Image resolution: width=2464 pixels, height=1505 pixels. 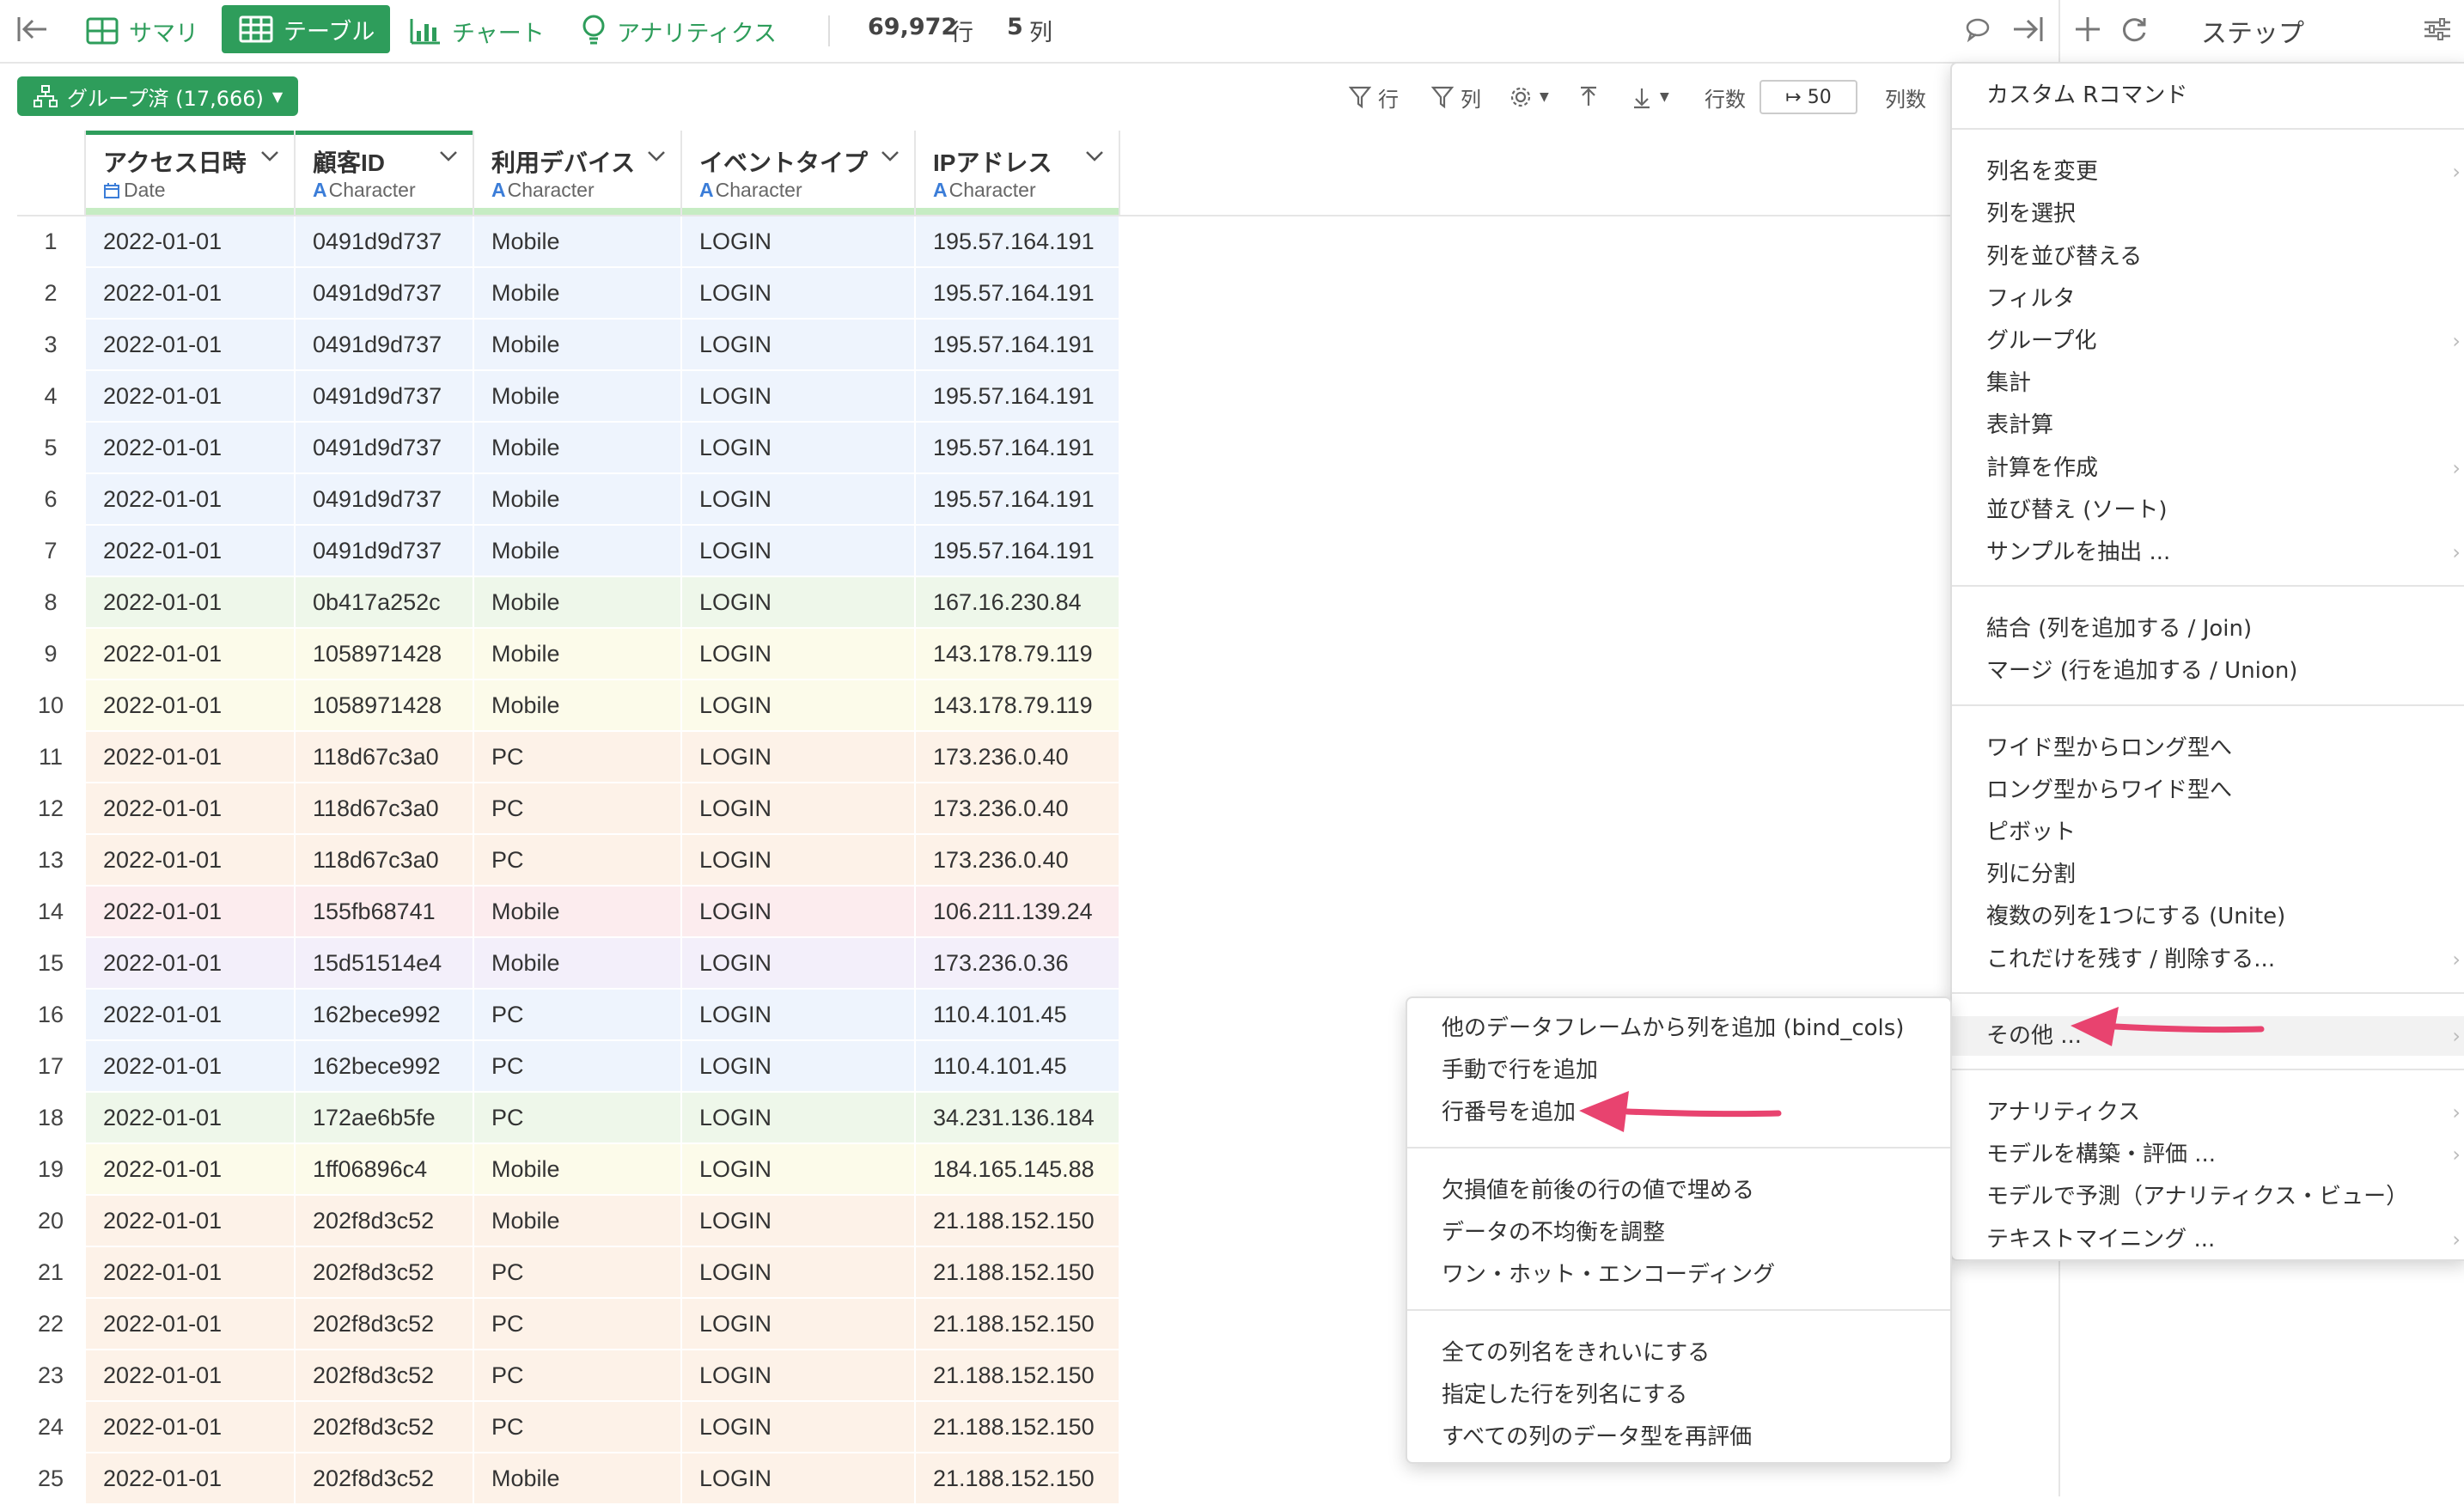 I want to click on step-menu-item: カスタム Rコマンド, so click(x=2208, y=95).